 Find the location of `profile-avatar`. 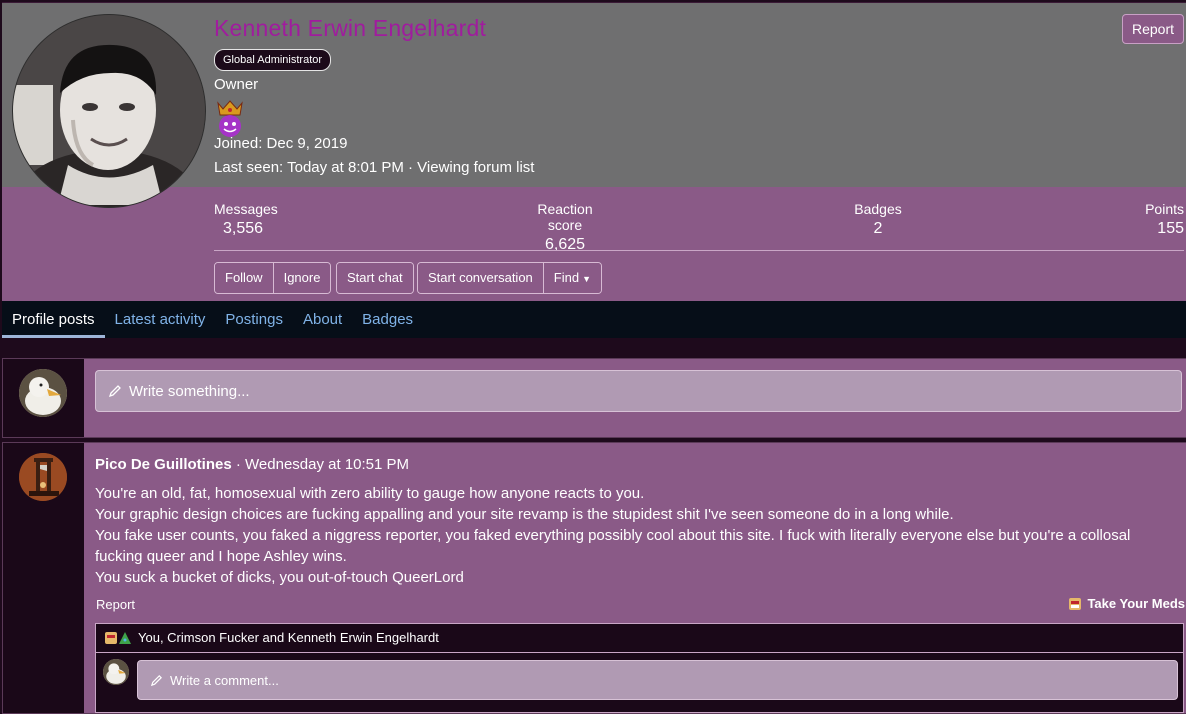

profile-avatar is located at coordinates (109, 111).